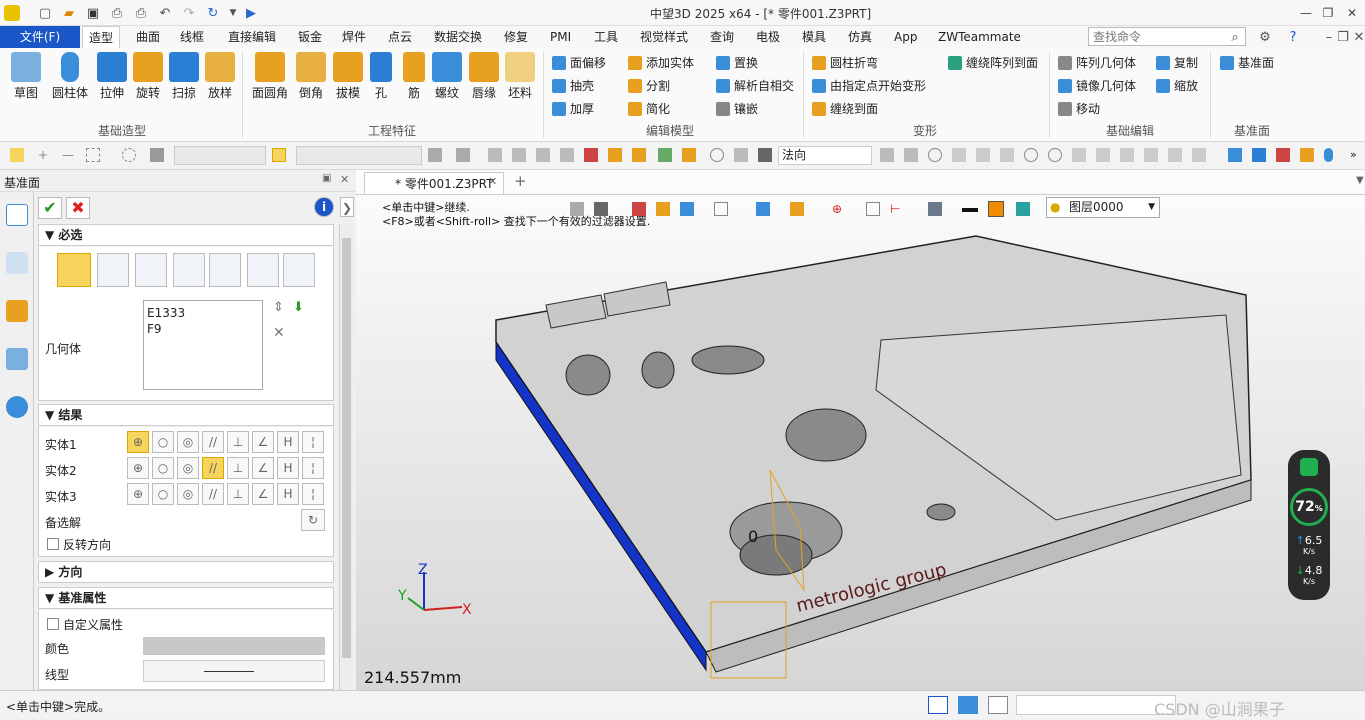  I want to click on datum-type-line-icon, so click(225, 270).